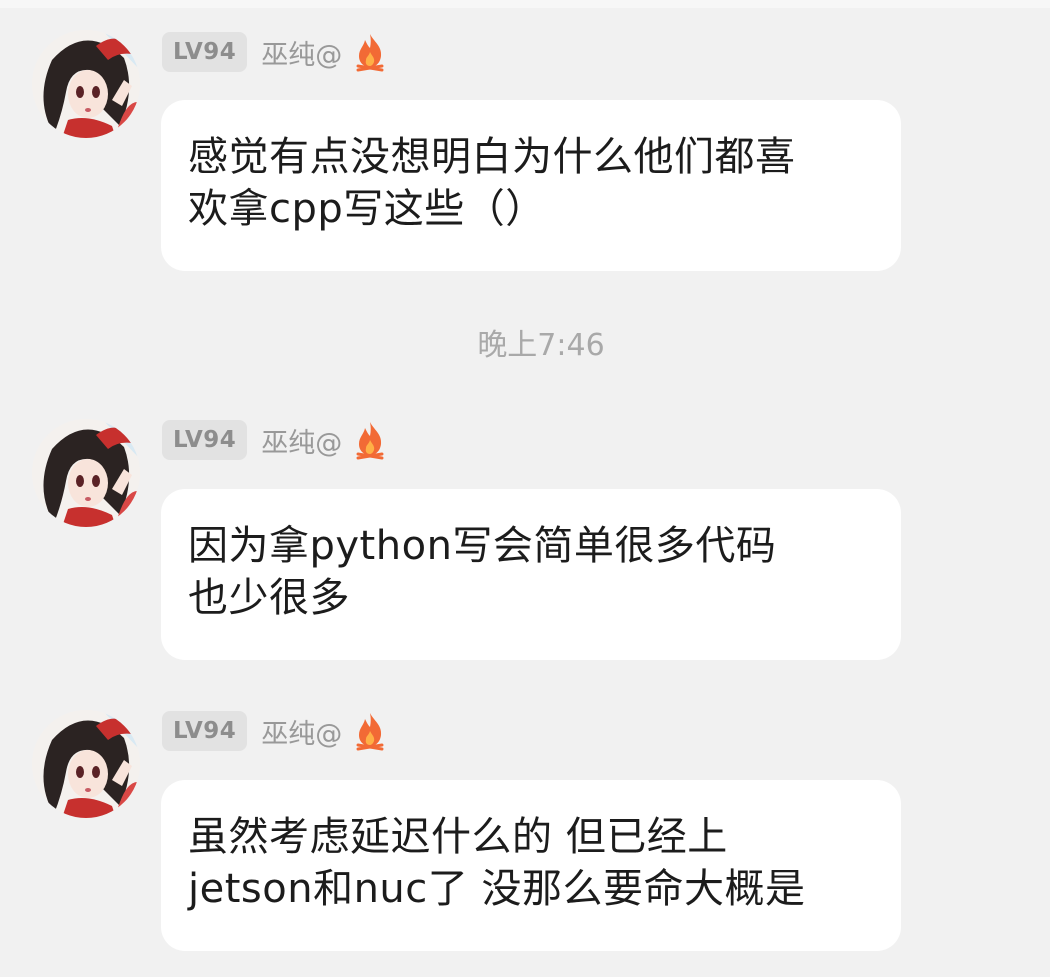  Describe the element at coordinates (482, 546) in the screenshot. I see `message-line: 因为拿python写会简单很多代码` at that location.